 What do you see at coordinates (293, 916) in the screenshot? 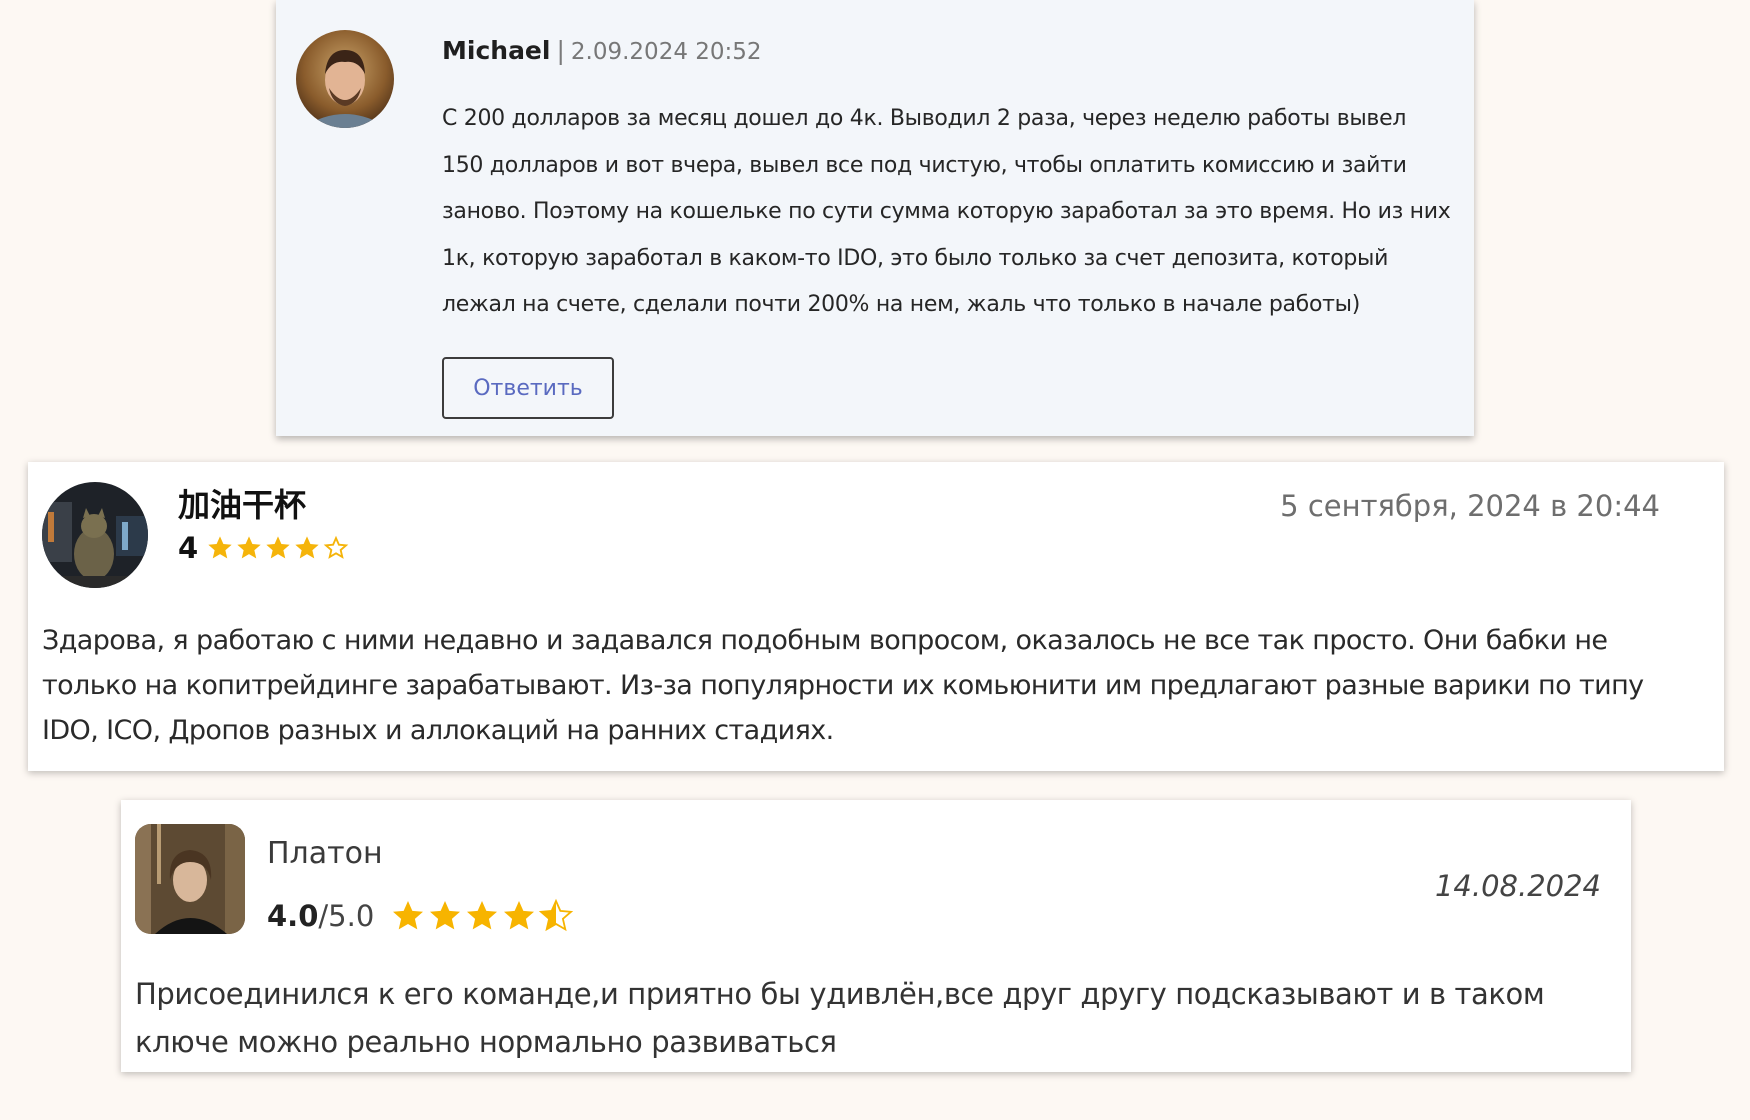
I see `rating-value: 4.0` at bounding box center [293, 916].